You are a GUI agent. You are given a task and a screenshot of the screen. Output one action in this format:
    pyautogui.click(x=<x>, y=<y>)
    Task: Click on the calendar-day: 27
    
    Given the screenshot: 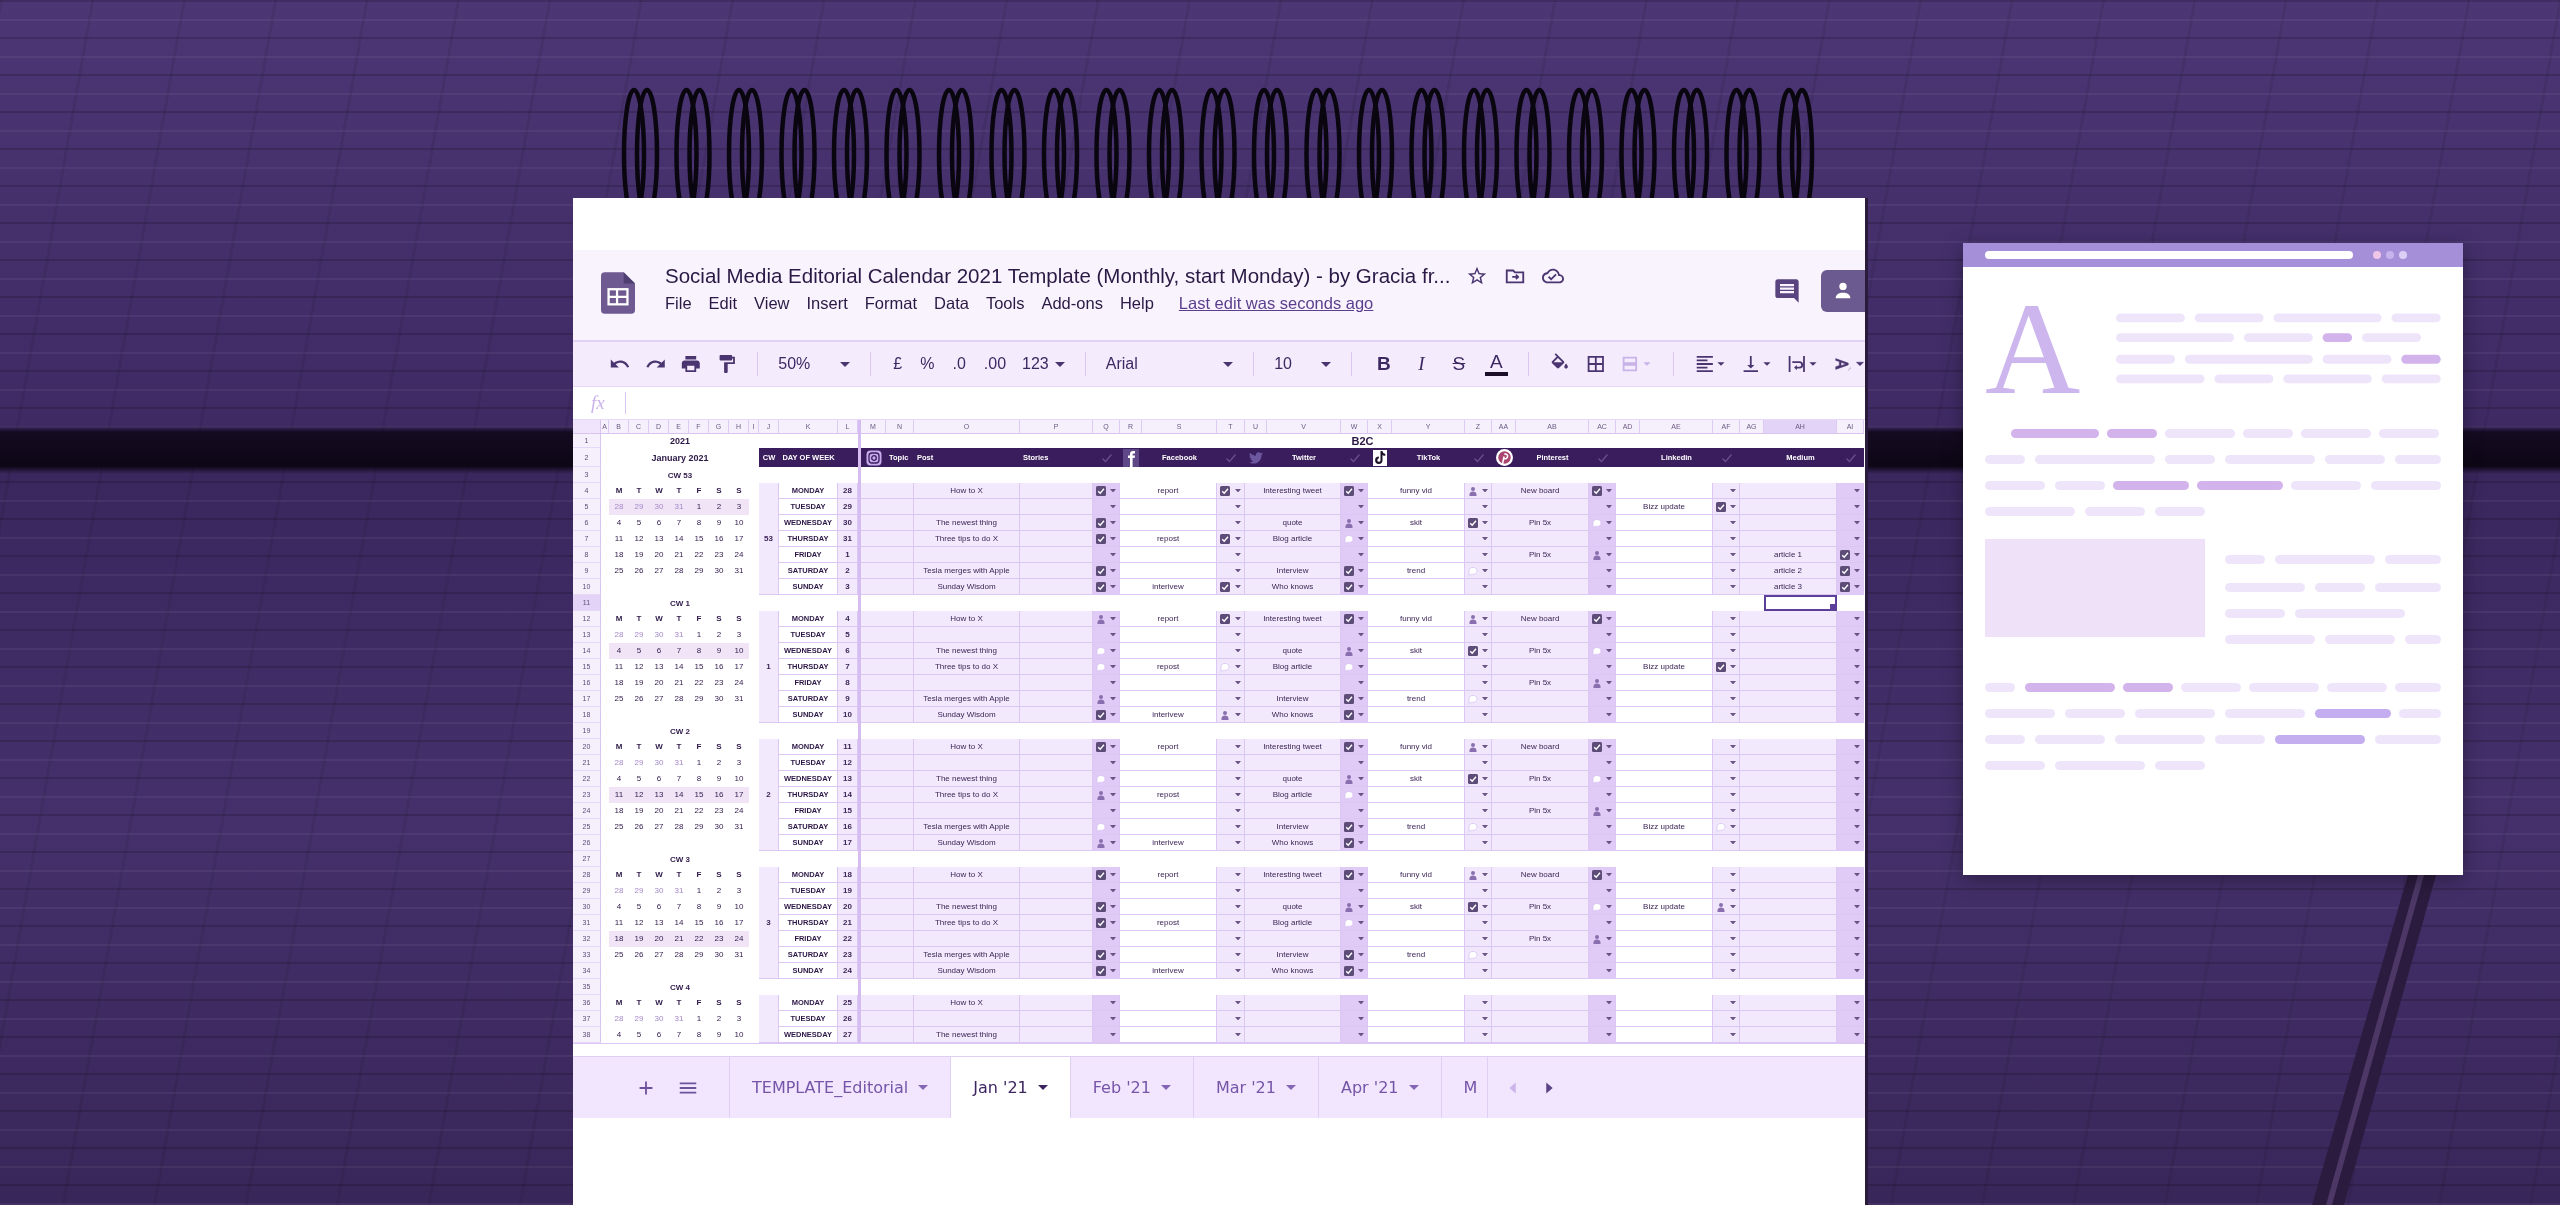 What is the action you would take?
    pyautogui.click(x=659, y=699)
    